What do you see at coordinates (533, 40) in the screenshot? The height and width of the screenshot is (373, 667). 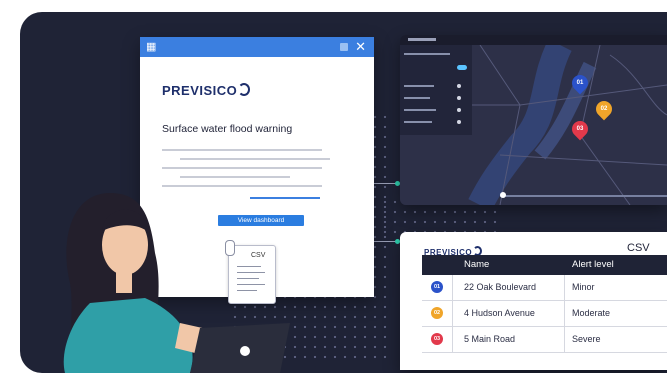 I see `map-titlebar` at bounding box center [533, 40].